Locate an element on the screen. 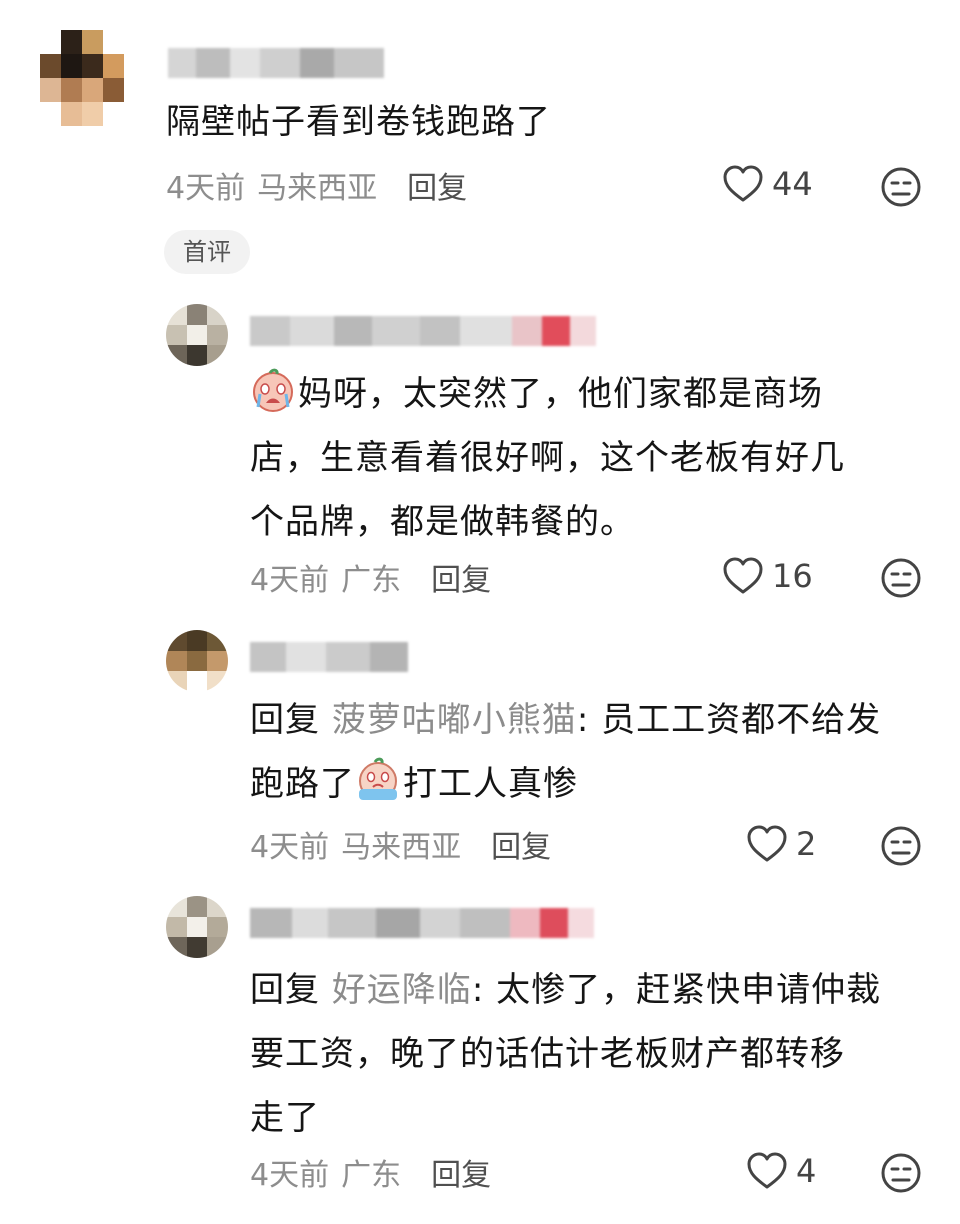 This screenshot has height=1224, width=960. comment-text-line: : 太惨了，赶紧快申请仲裁 is located at coordinates (676, 990).